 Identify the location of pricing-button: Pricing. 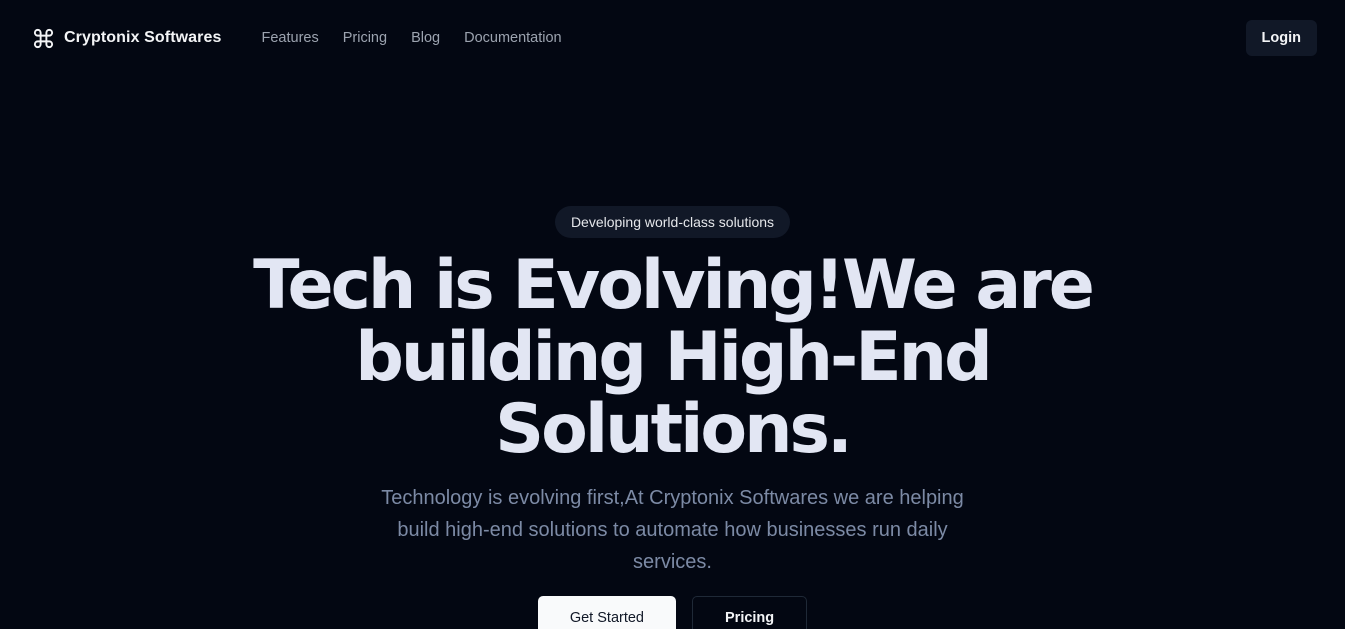
(750, 612).